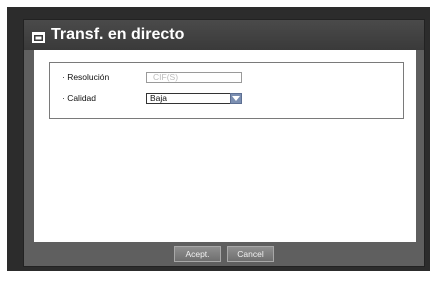 The width and height of the screenshot is (437, 301). I want to click on accept-button: Acept., so click(197, 254).